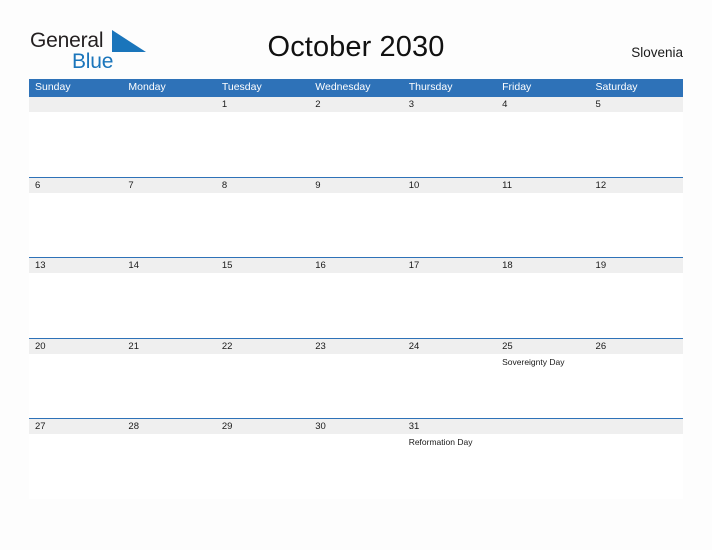 This screenshot has width=712, height=550. Describe the element at coordinates (169, 427) in the screenshot. I see `calendar-day-number: 28` at that location.